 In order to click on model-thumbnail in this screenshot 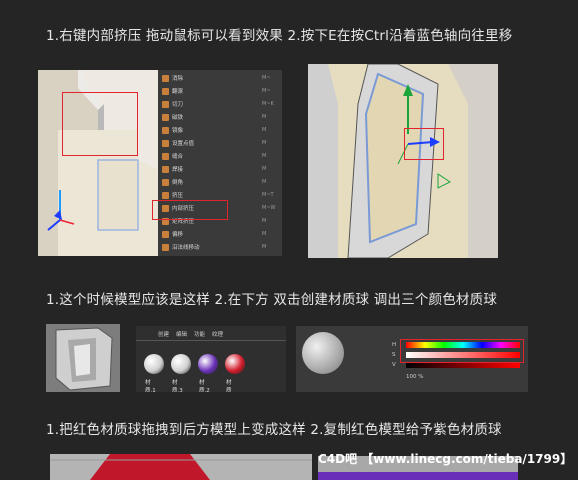, I will do `click(83, 358)`.